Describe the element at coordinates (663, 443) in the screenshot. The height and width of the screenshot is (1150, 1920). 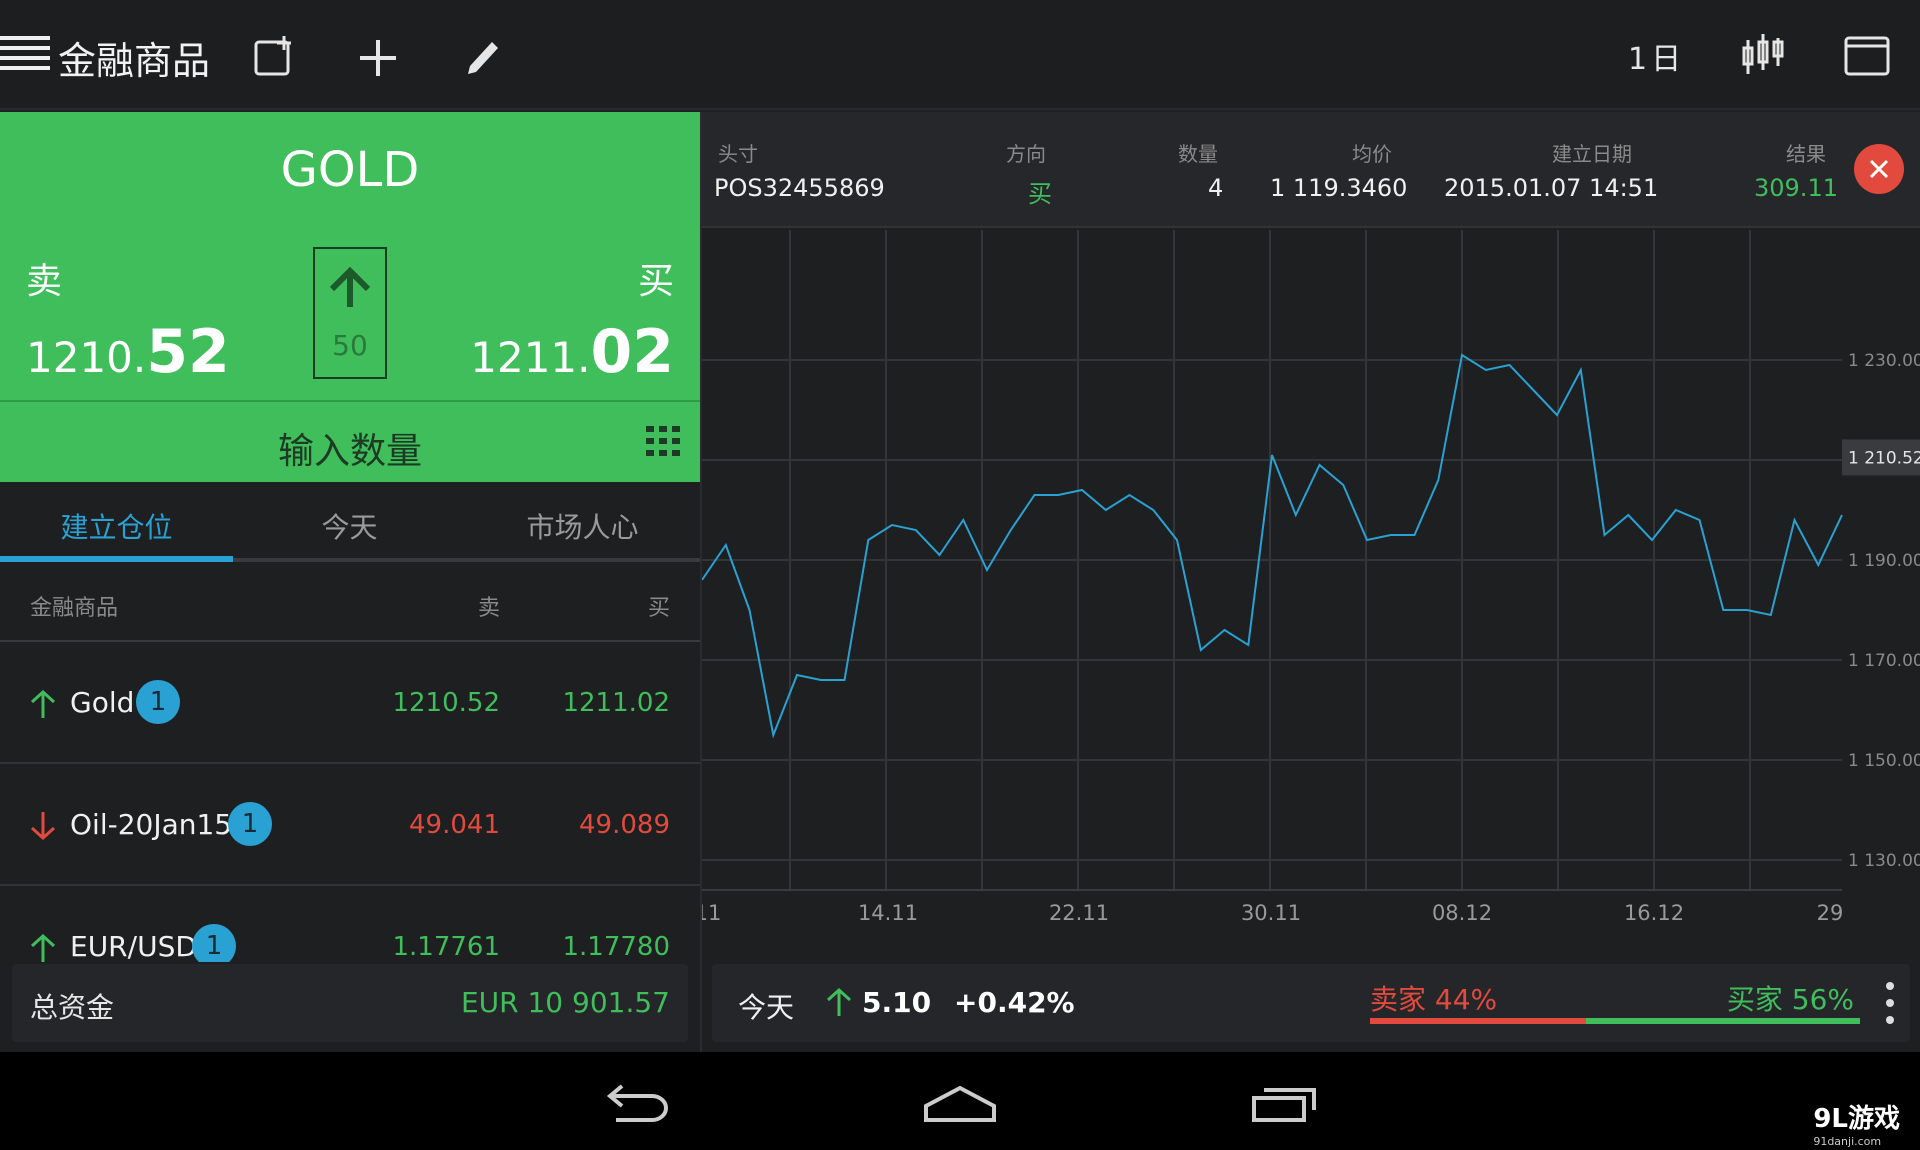
I see `keypad-icon` at that location.